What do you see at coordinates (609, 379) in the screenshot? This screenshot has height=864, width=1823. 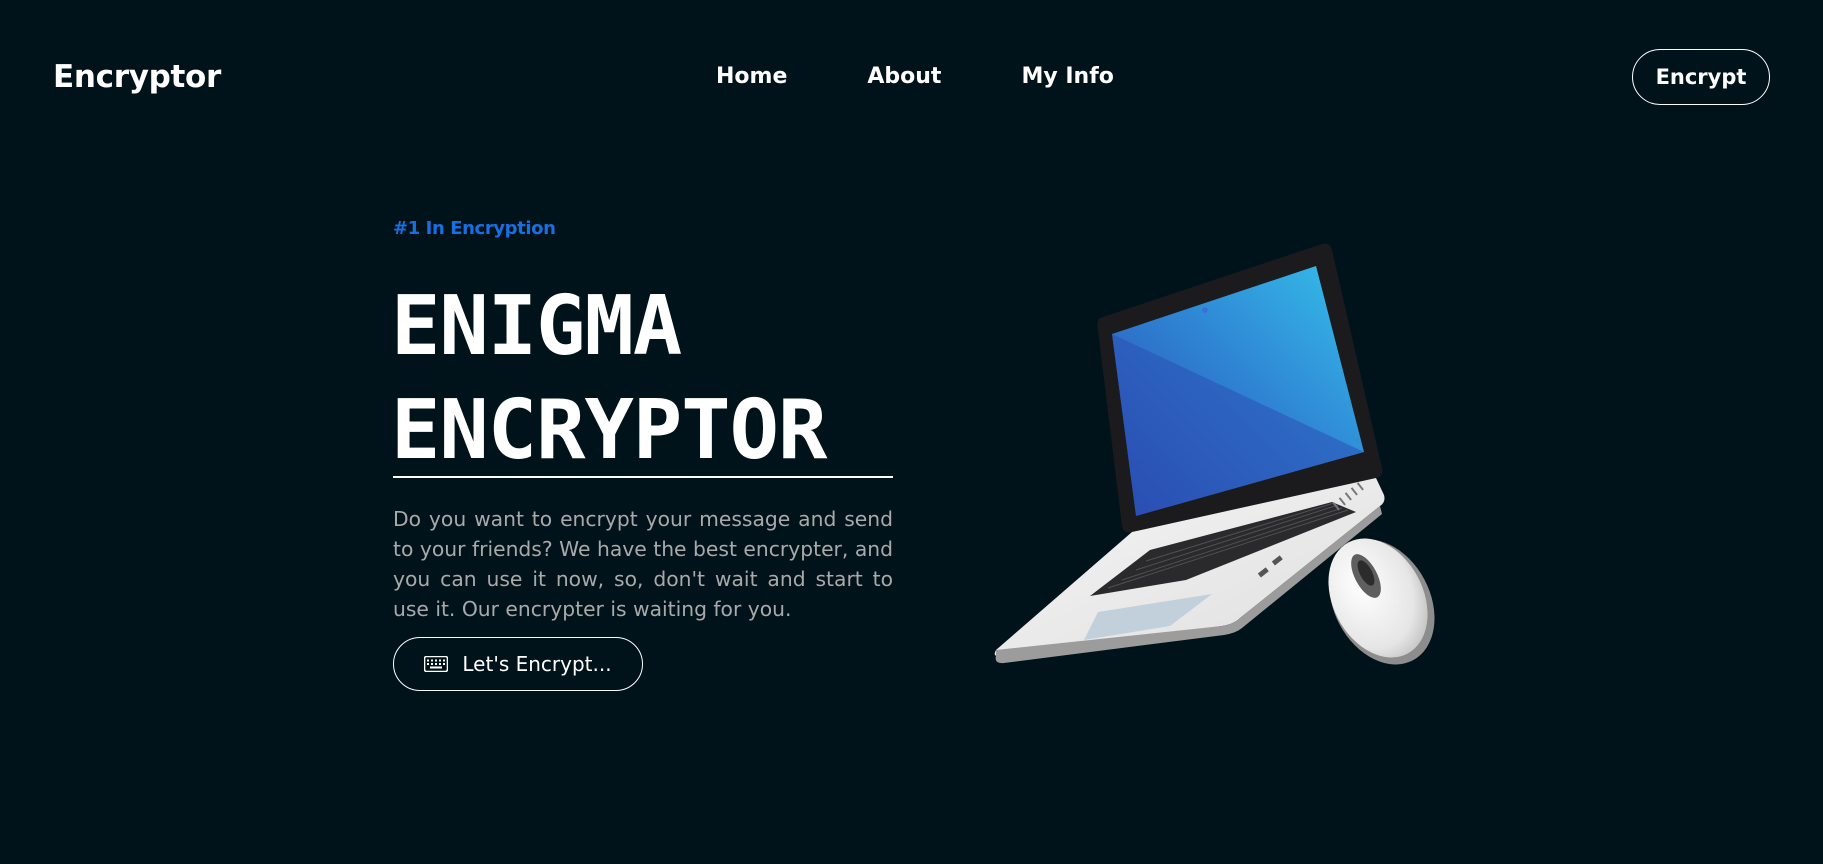 I see `hero-title: ENIGMA ENCRYPTOR` at bounding box center [609, 379].